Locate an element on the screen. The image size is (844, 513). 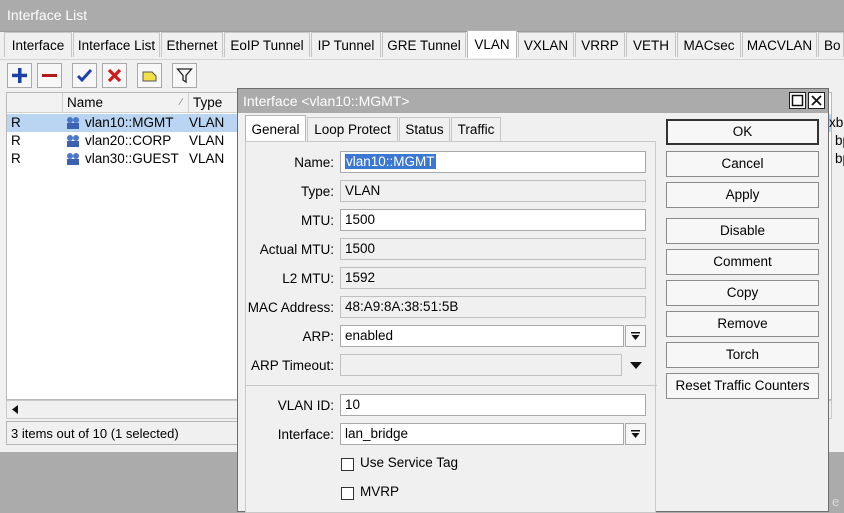
arrow-left-icon is located at coordinates (15, 409).